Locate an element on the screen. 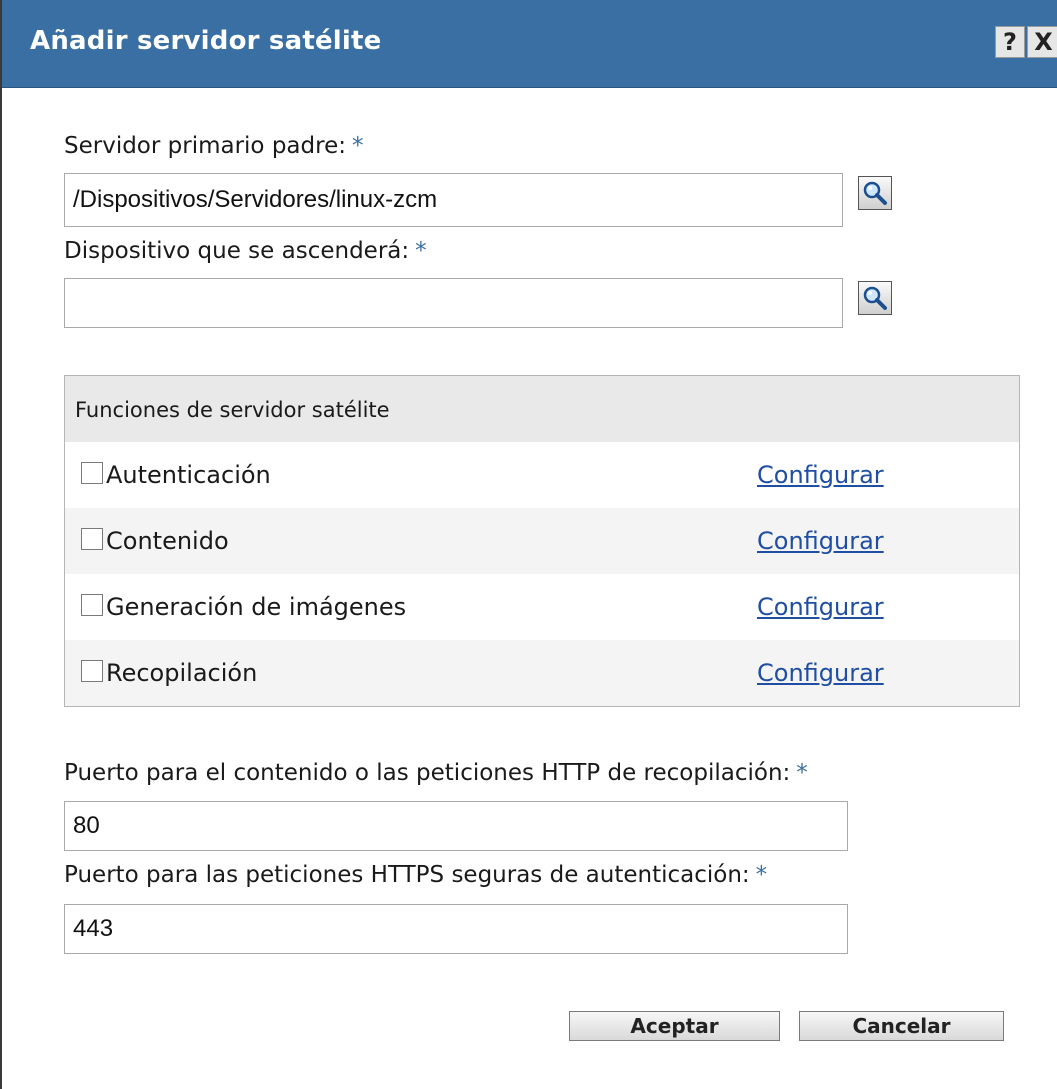 Image resolution: width=1057 pixels, height=1089 pixels. authentication-checkbox is located at coordinates (92, 473).